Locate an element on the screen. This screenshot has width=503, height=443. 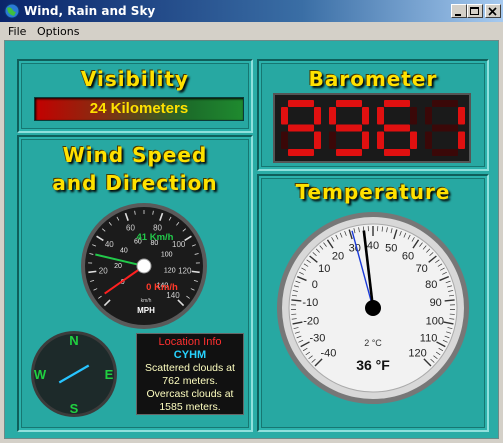
wind-speed-label: 41 Km/h is located at coordinates (155, 237).